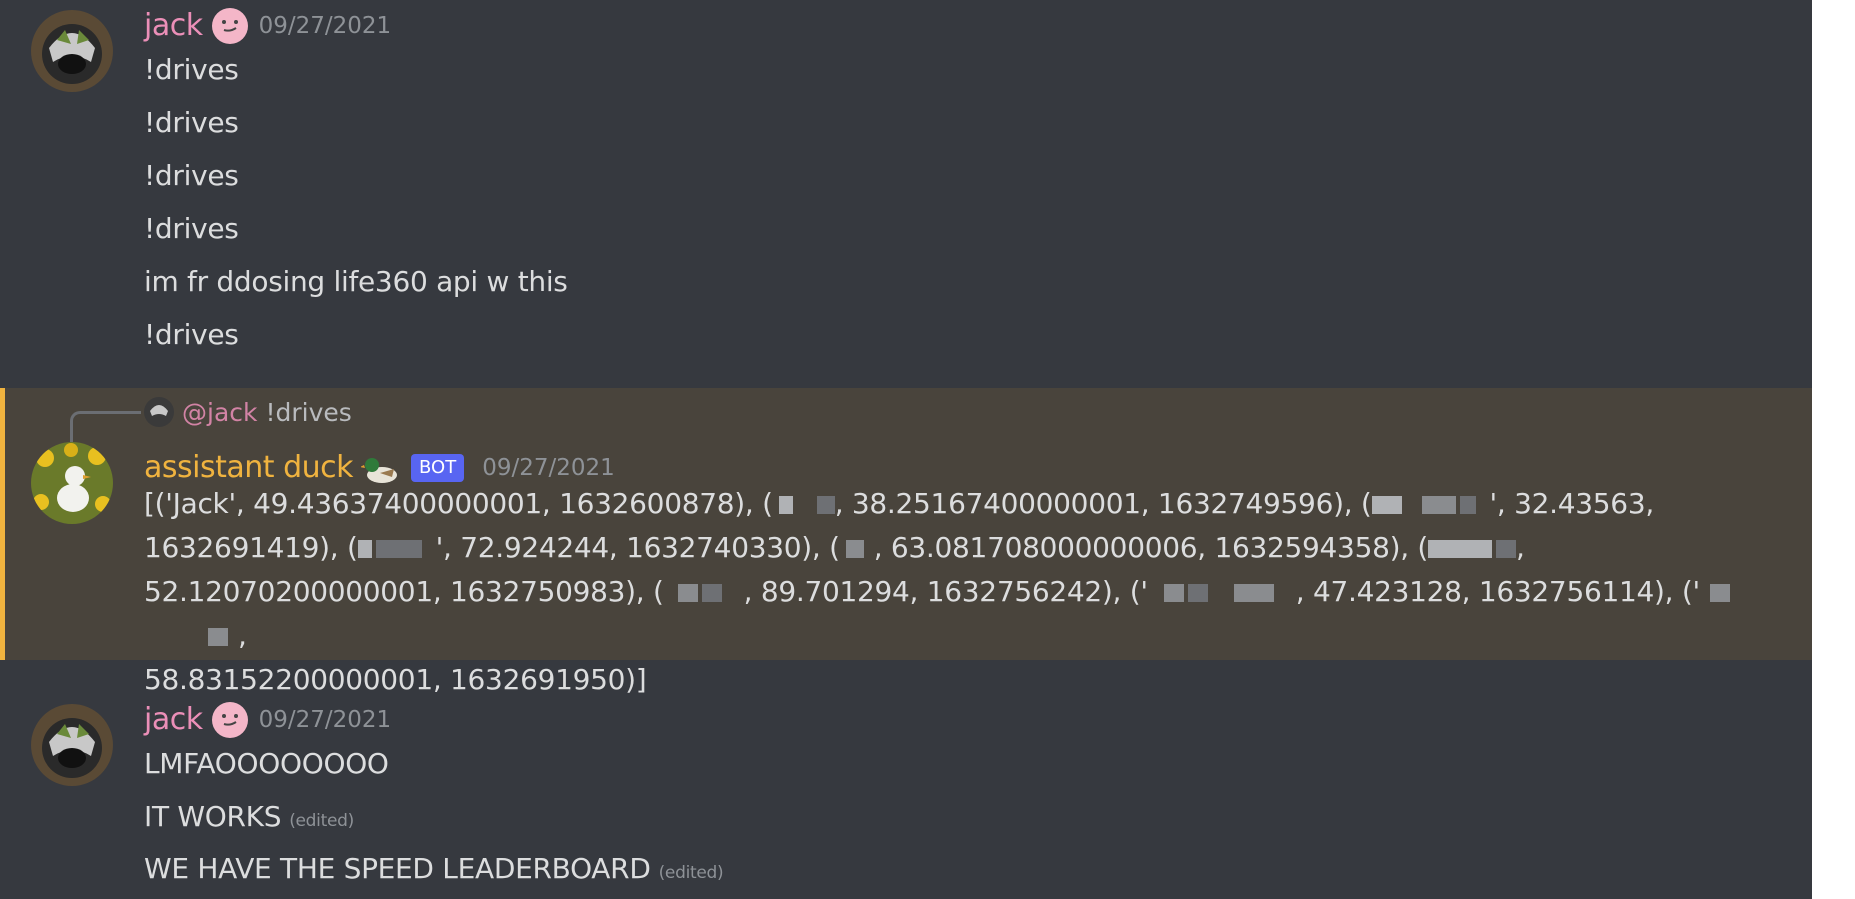 The height and width of the screenshot is (899, 1855). Describe the element at coordinates (397, 868) in the screenshot. I see `message-text: WE HAVE THE SPEED LEADERBOARD` at that location.